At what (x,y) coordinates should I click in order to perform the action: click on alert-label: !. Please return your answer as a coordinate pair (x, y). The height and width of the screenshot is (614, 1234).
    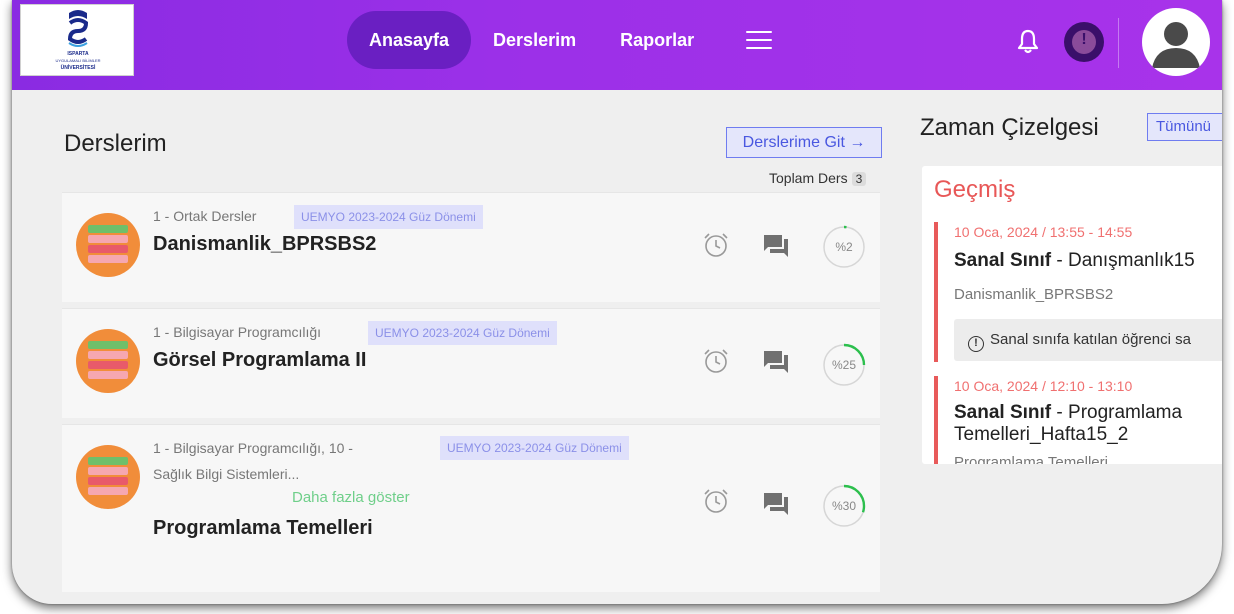
    Looking at the image, I should click on (1084, 39).